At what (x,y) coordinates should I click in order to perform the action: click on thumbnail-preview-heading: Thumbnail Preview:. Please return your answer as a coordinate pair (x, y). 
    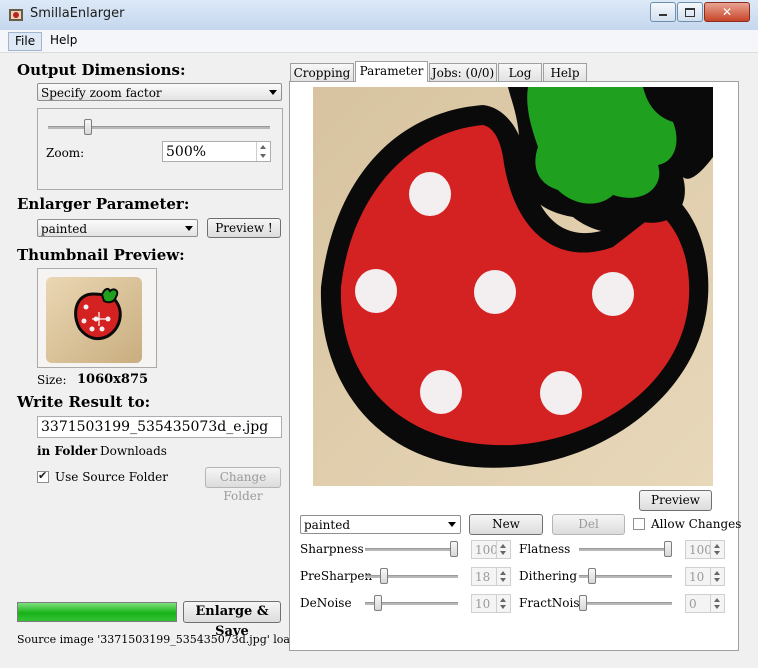
    Looking at the image, I should click on (101, 255).